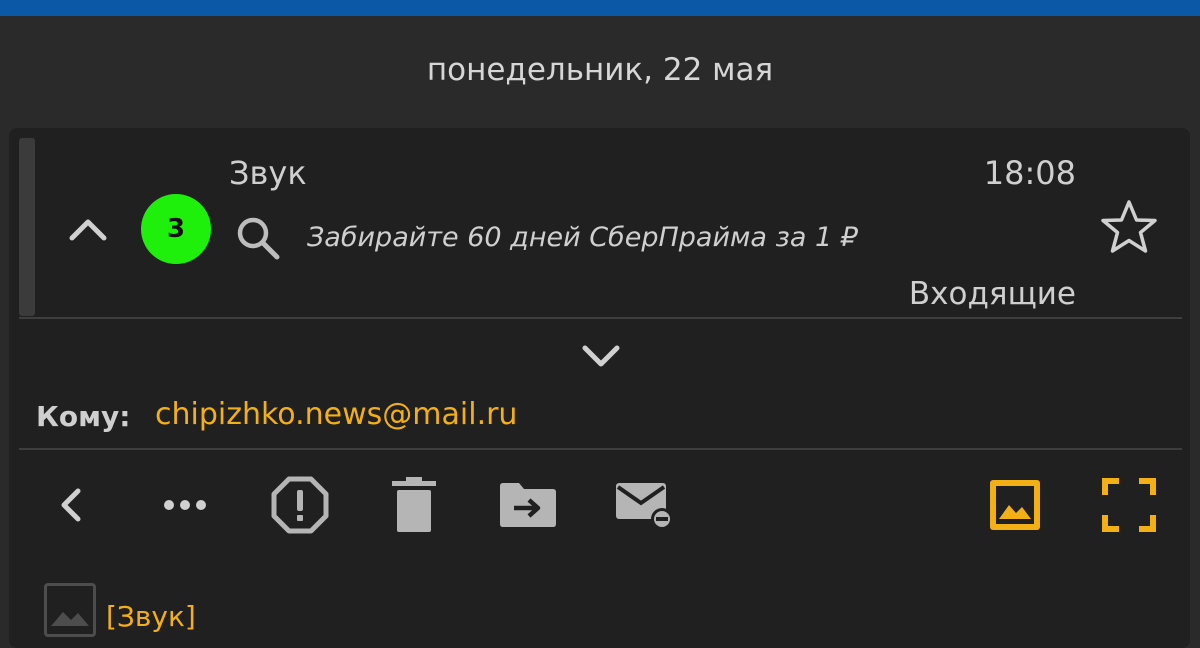 The height and width of the screenshot is (648, 1200). I want to click on message-folder: Входящие, so click(992, 294).